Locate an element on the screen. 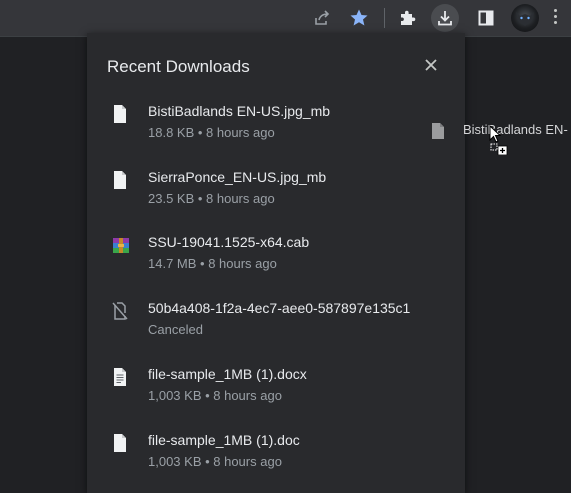 The image size is (571, 493). file-canceled-icon is located at coordinates (120, 311).